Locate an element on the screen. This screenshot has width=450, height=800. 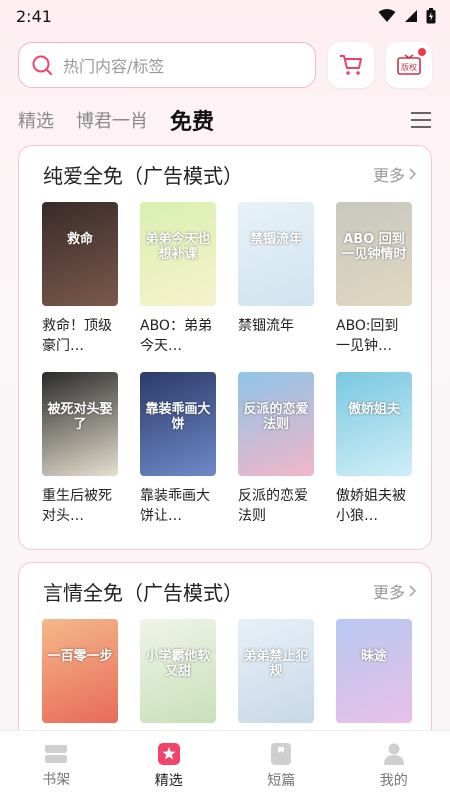
category-tabs: 精选 博君一肖 免费 is located at coordinates (225, 120).